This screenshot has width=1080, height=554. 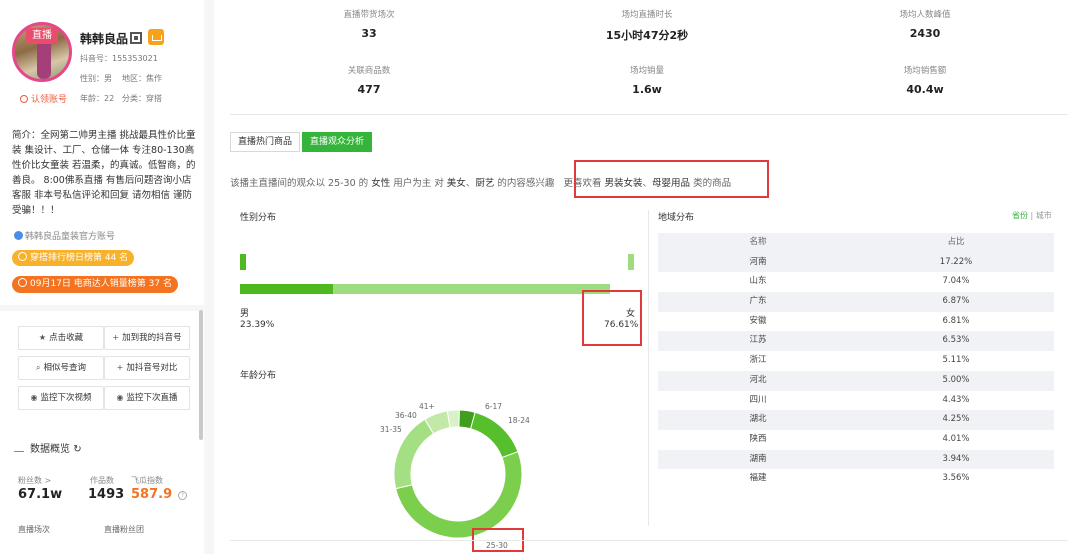 What do you see at coordinates (182, 495) in the screenshot?
I see `help-icon: ?` at bounding box center [182, 495].